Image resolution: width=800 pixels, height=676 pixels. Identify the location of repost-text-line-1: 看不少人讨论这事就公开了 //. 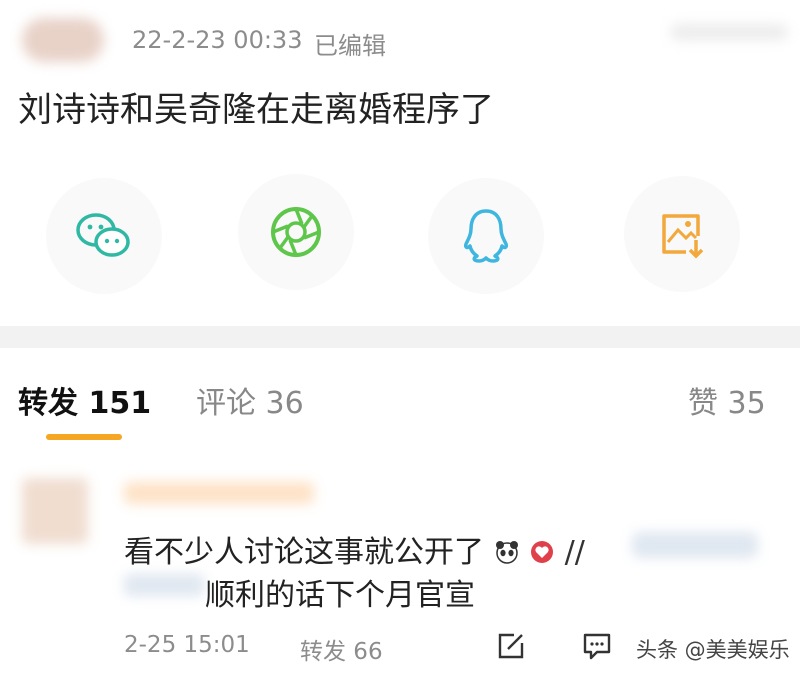
(354, 549).